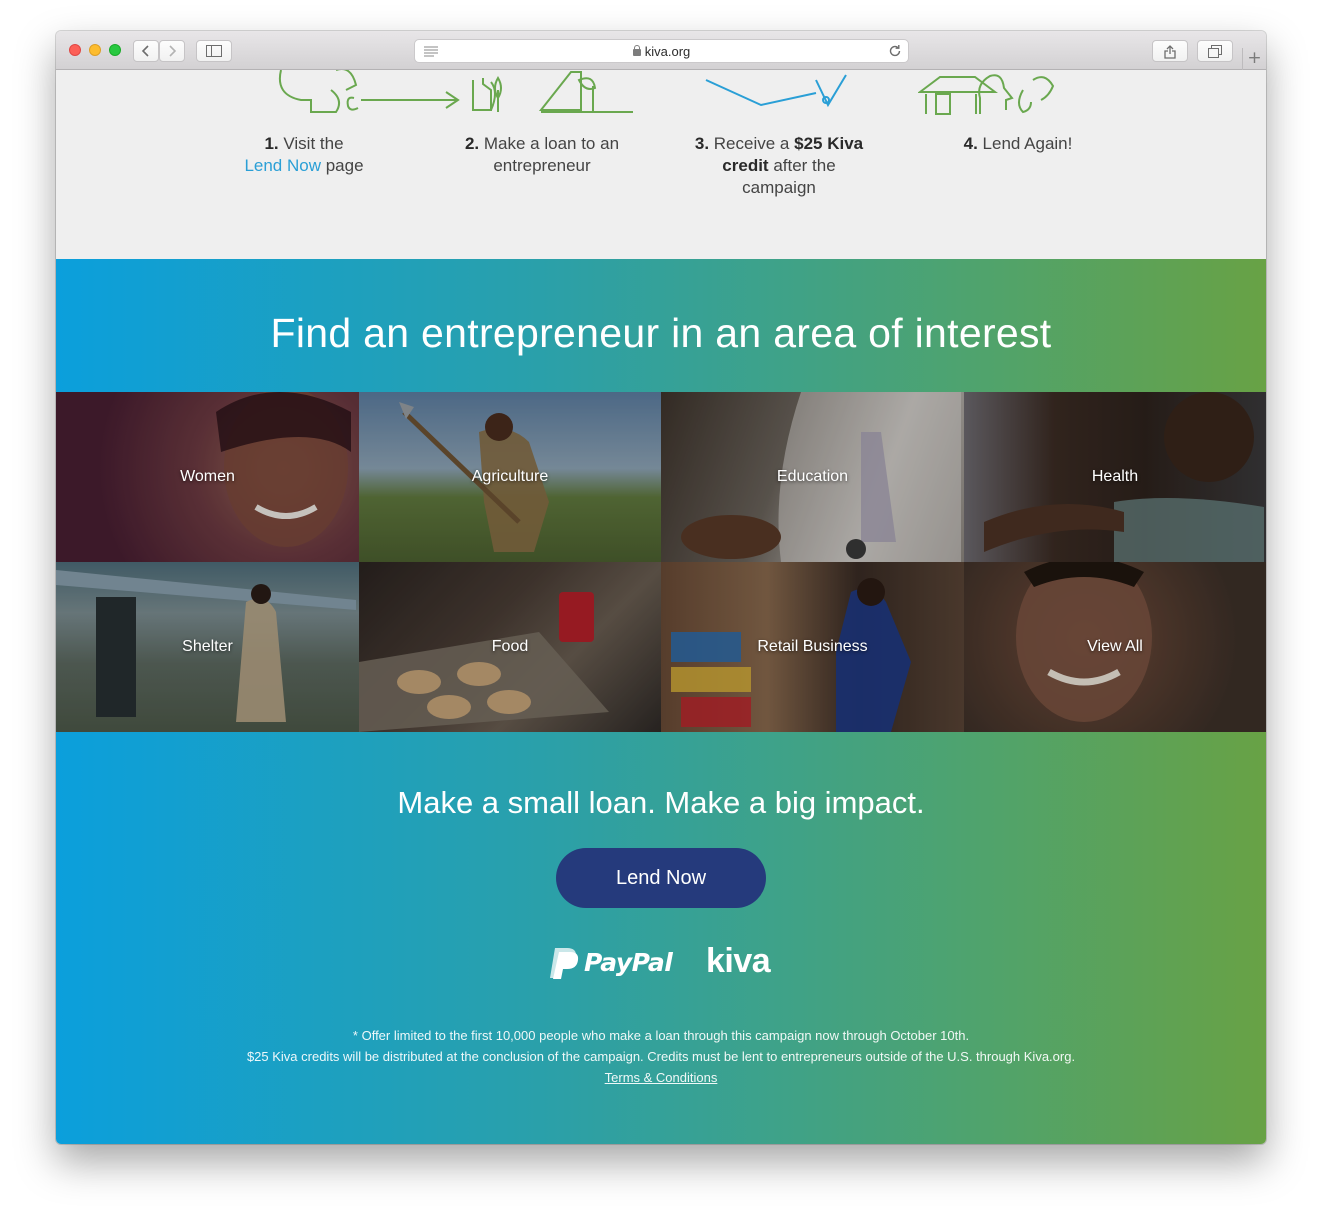 The image size is (1322, 1224). What do you see at coordinates (986, 94) in the screenshot?
I see `step-4-illustration` at bounding box center [986, 94].